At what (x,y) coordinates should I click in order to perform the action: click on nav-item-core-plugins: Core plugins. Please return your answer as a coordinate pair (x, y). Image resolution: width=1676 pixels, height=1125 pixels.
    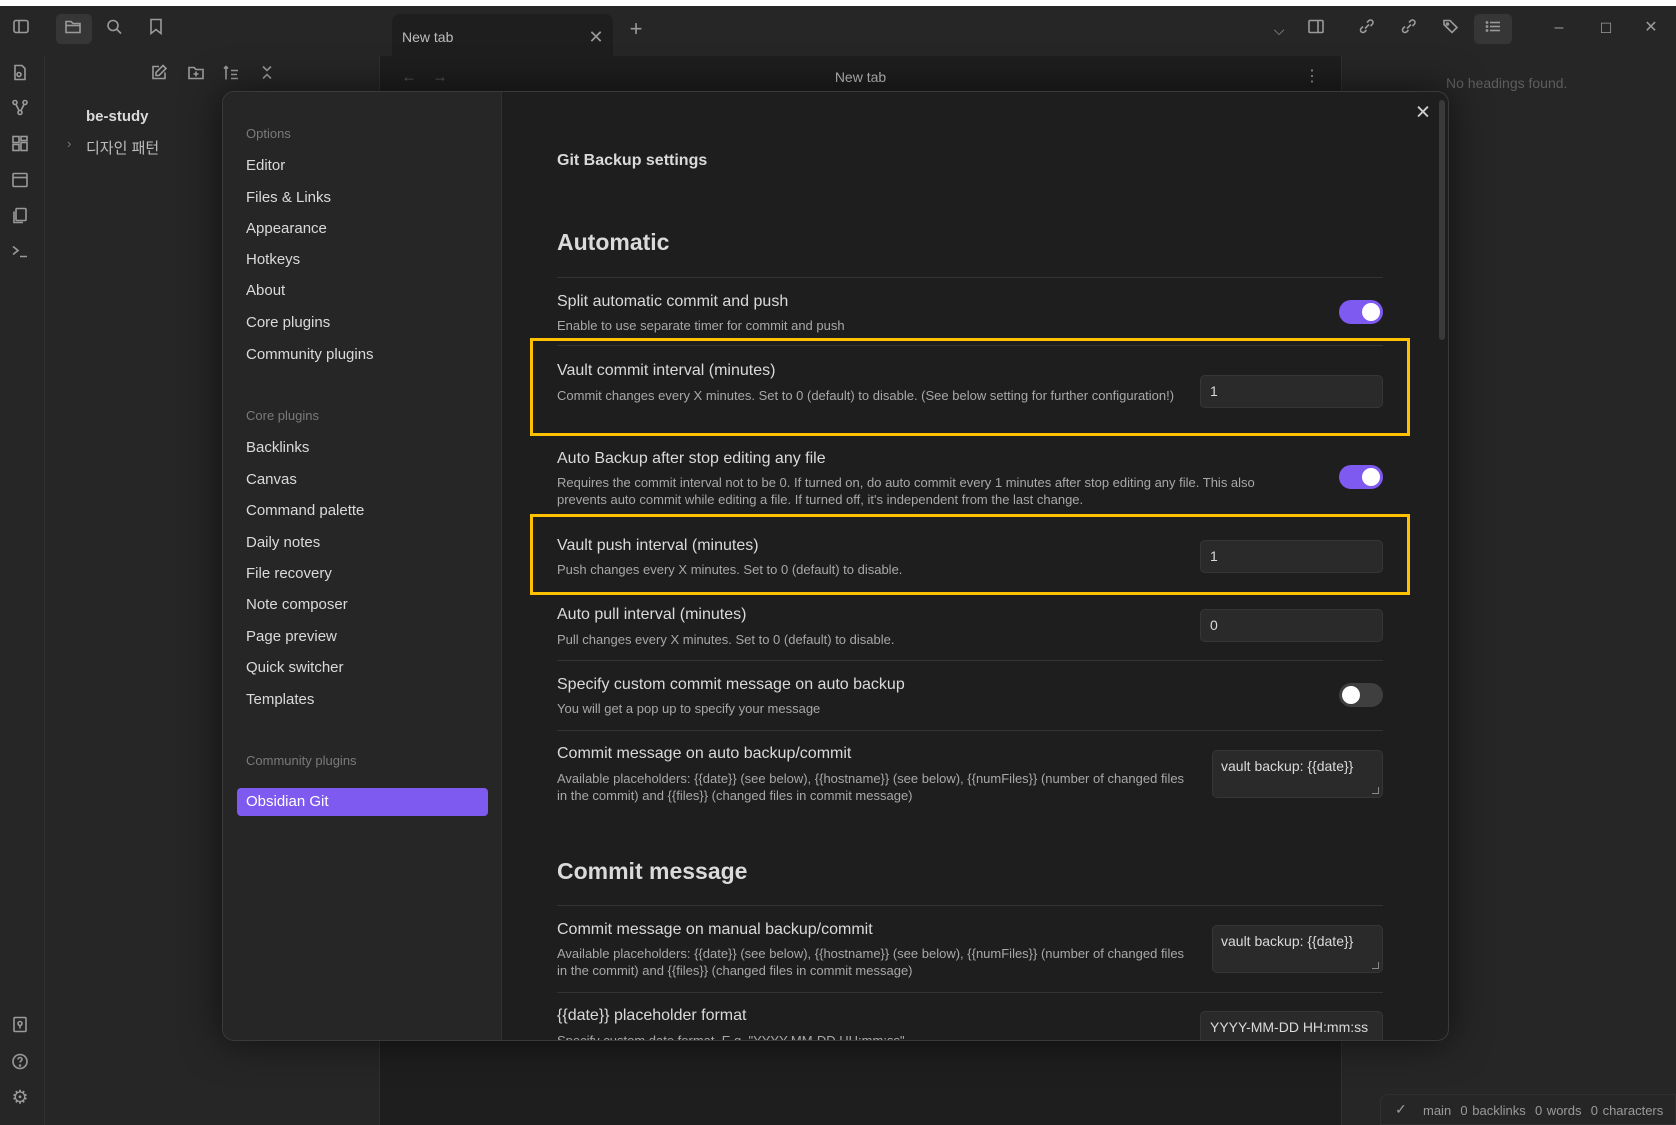
    Looking at the image, I should click on (288, 322).